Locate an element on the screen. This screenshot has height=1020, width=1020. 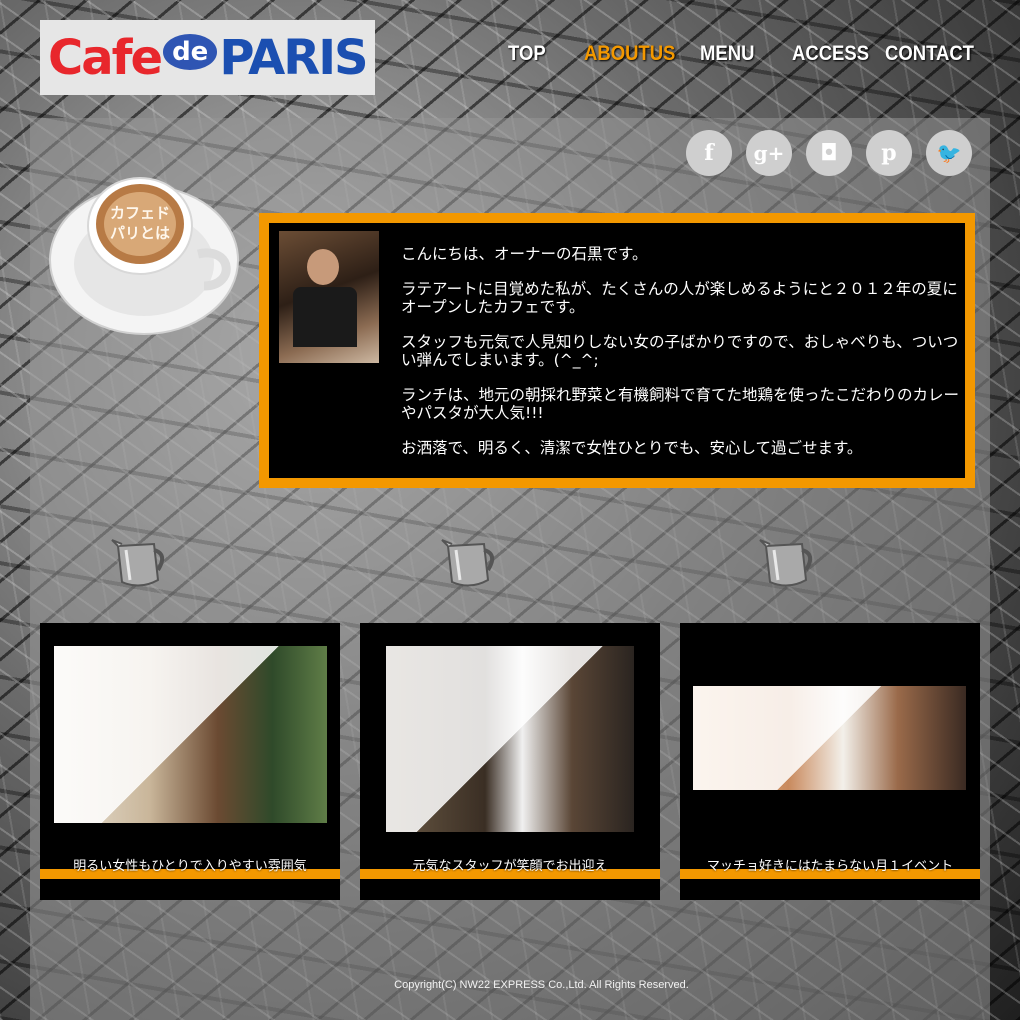
nav-item-top: TOP is located at coordinates (527, 54).